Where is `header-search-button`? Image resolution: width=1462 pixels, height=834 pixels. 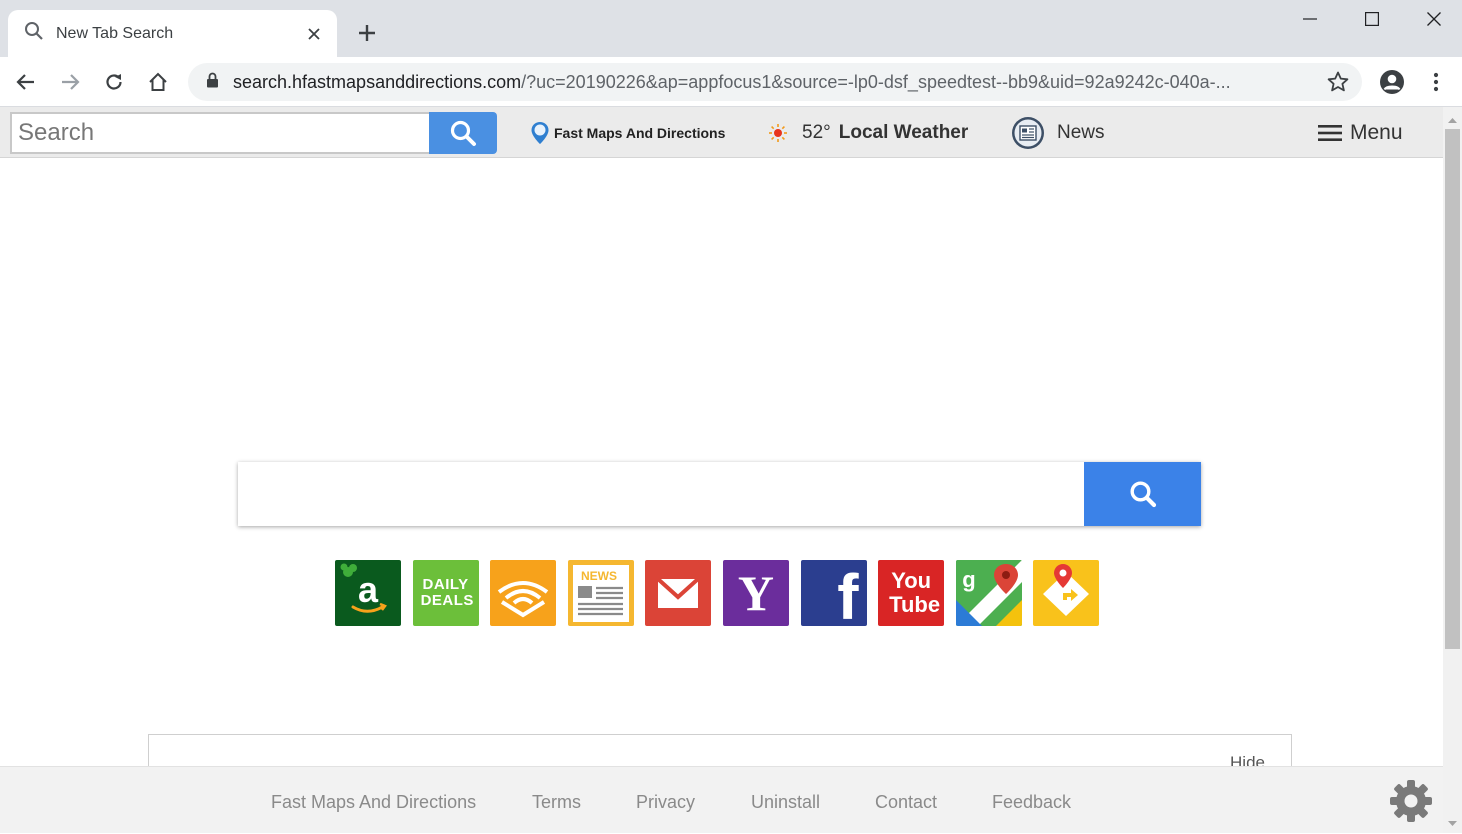
header-search-button is located at coordinates (463, 133).